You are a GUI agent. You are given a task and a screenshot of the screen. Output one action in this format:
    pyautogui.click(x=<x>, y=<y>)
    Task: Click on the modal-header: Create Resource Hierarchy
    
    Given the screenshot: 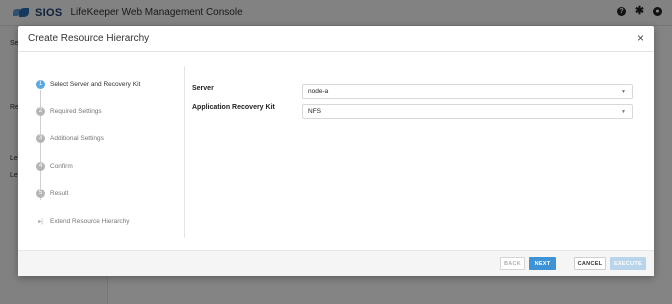 What is the action you would take?
    pyautogui.click(x=336, y=39)
    